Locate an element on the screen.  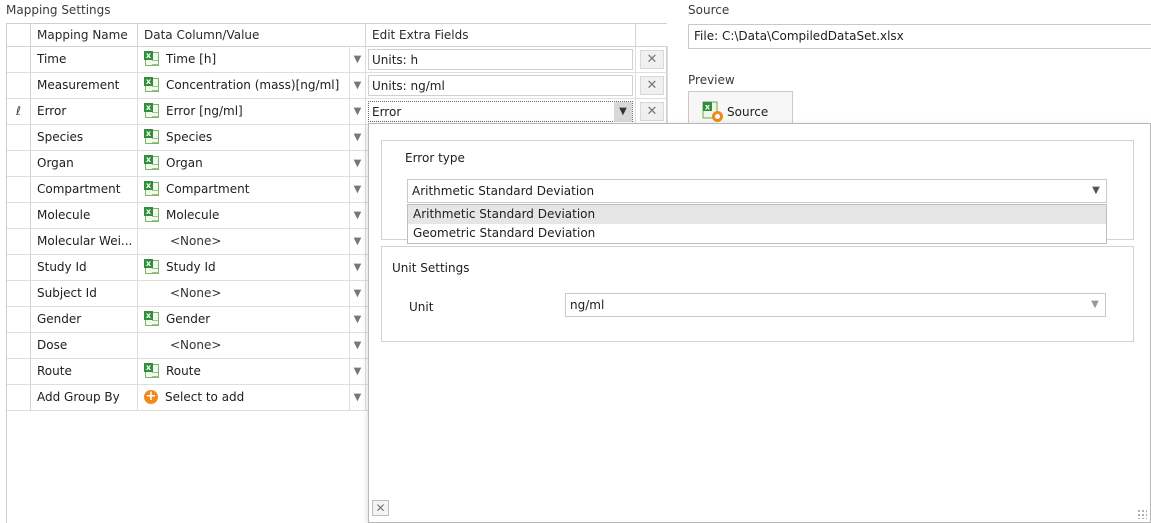
add-icon: + is located at coordinates (151, 396).